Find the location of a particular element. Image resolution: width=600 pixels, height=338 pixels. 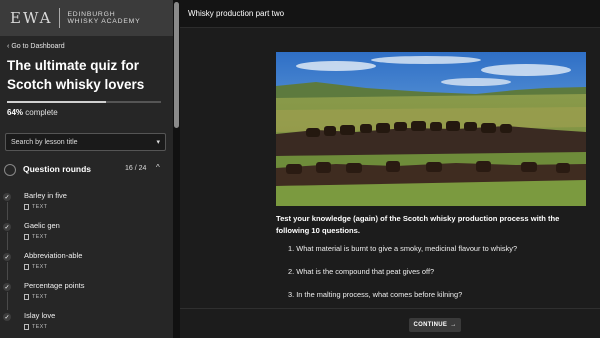

logo-line-2: WHISKY ACADEMY is located at coordinates (104, 21).